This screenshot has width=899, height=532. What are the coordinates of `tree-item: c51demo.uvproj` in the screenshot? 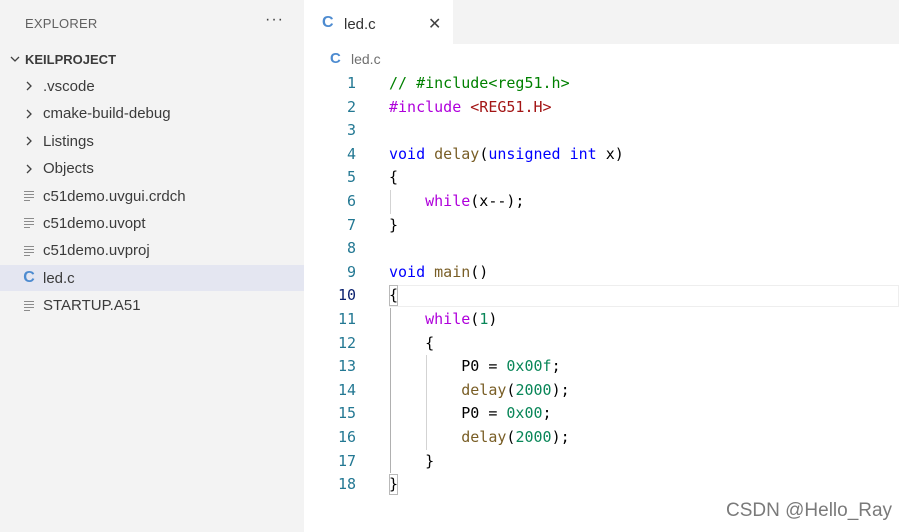 It's located at (152, 251).